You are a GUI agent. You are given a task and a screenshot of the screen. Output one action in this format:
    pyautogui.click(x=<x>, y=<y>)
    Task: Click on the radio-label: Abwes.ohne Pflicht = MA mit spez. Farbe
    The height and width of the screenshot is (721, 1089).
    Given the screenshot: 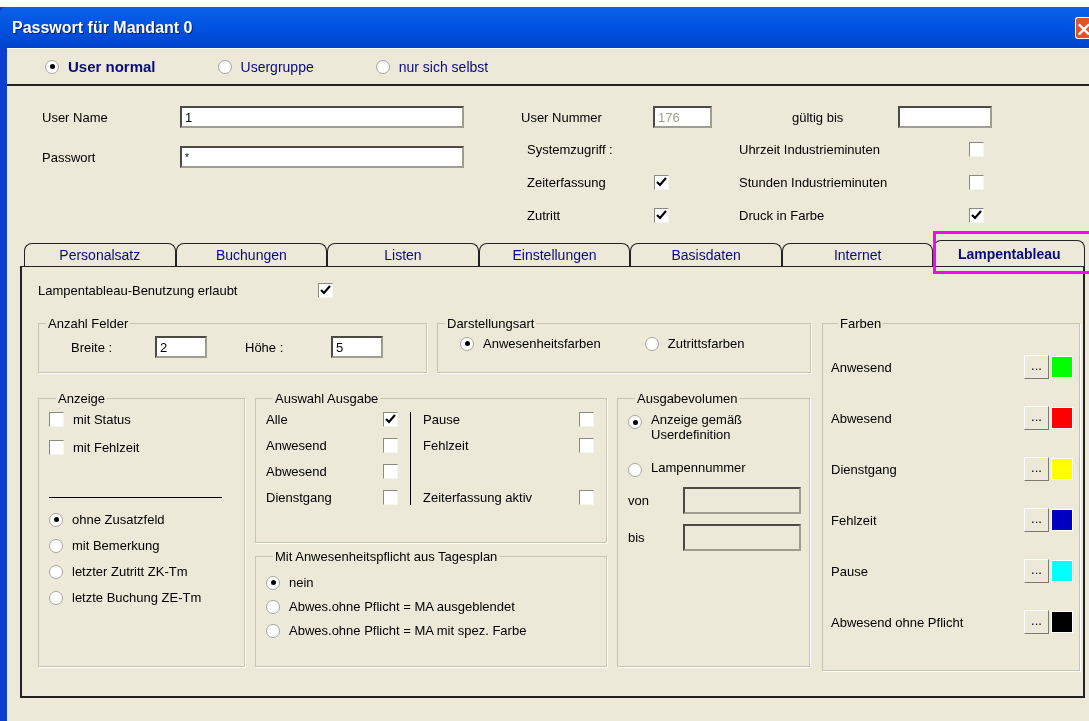 What is the action you would take?
    pyautogui.click(x=408, y=630)
    